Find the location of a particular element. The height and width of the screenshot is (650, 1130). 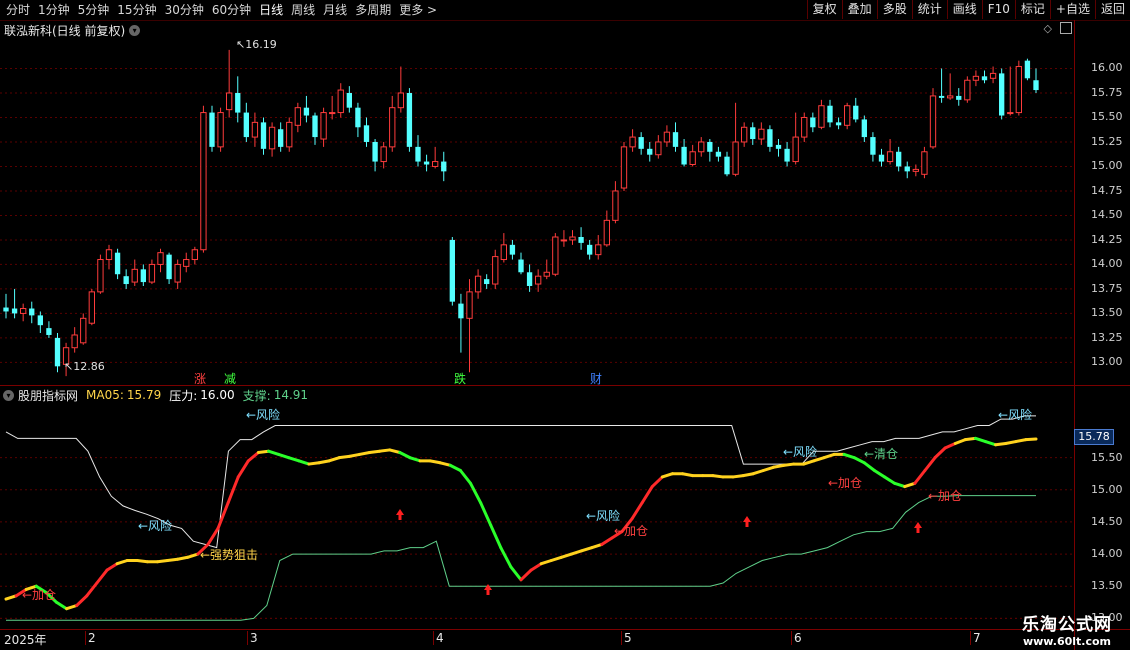

period-tab: 15分钟 is located at coordinates (136, 10).